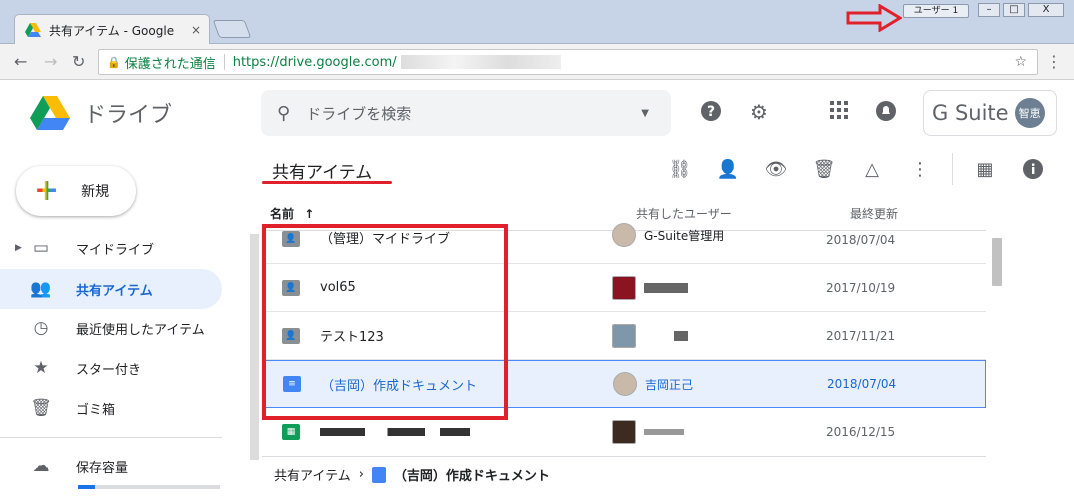 This screenshot has width=1074, height=499. Describe the element at coordinates (1054, 61) in the screenshot. I see `browser-menu-icon: ⋮` at that location.